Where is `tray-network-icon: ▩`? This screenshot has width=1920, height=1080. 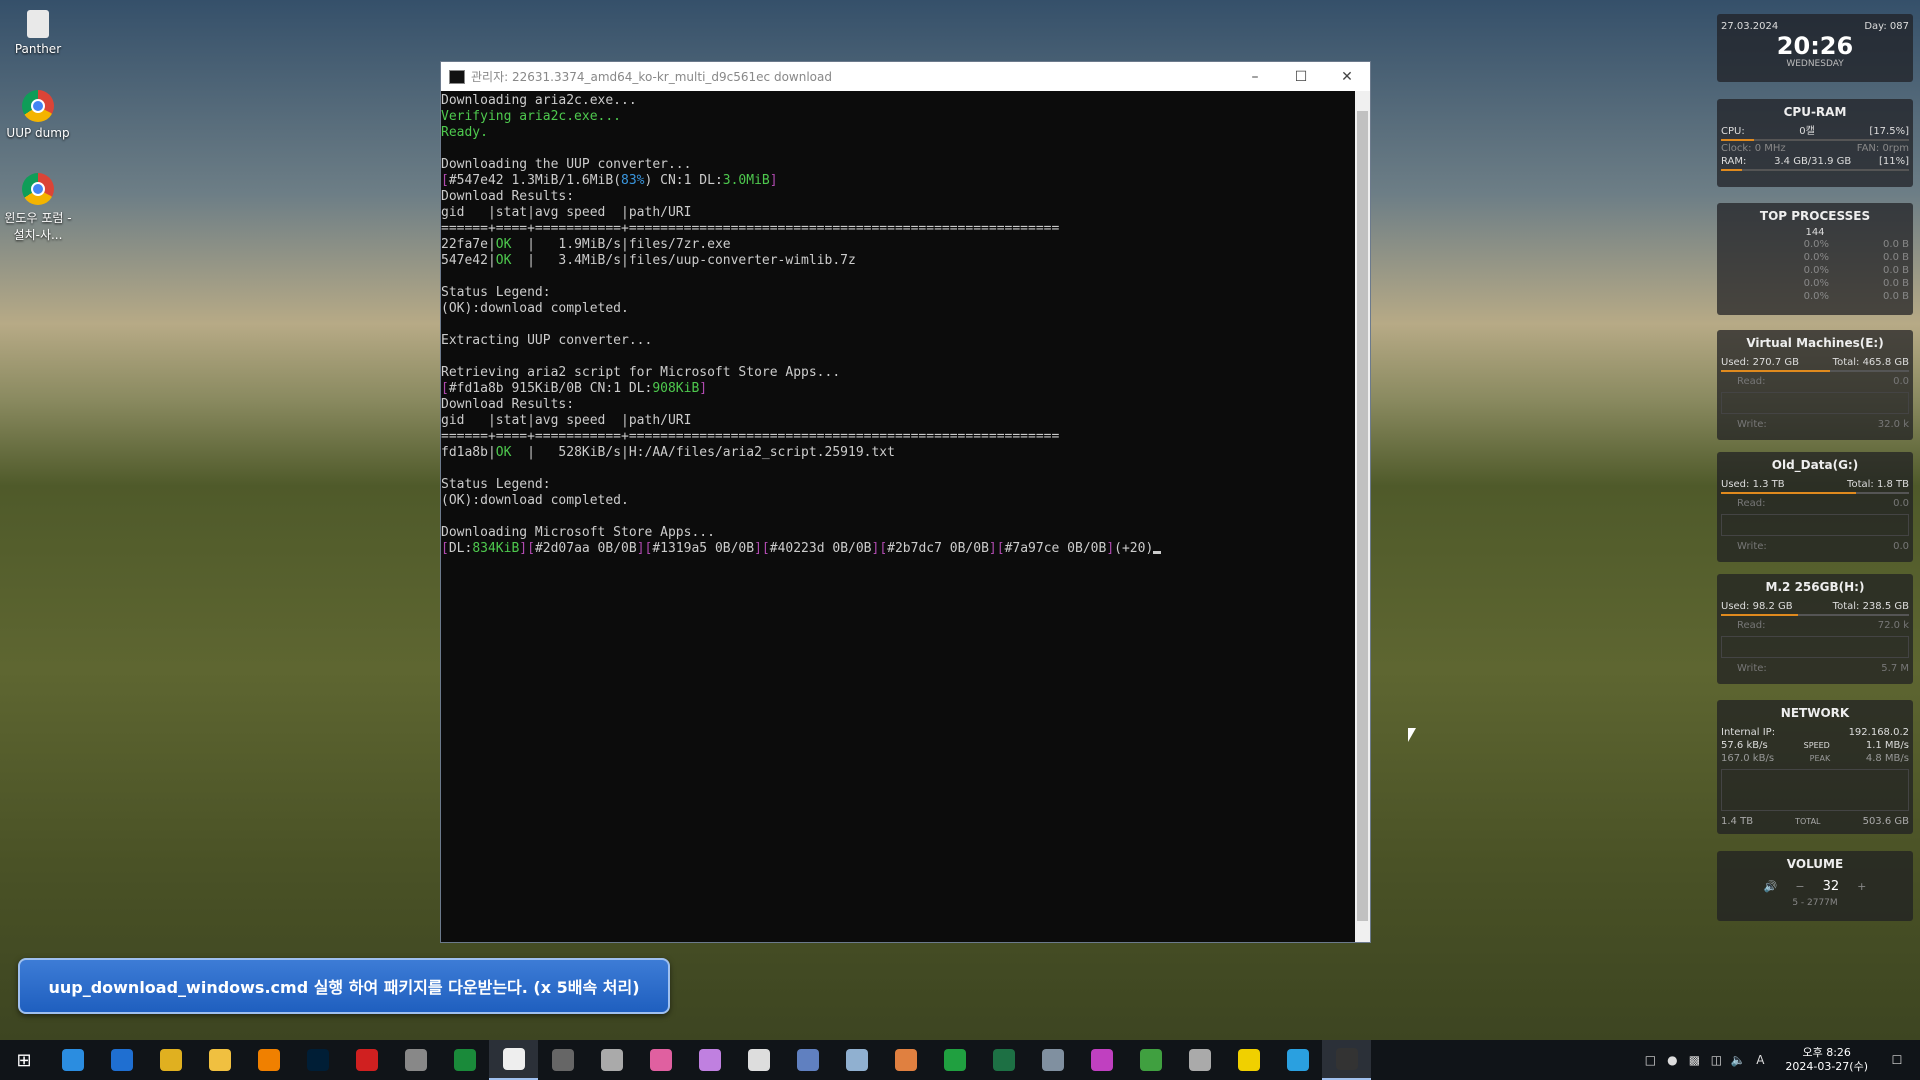 tray-network-icon: ▩ is located at coordinates (1694, 1060).